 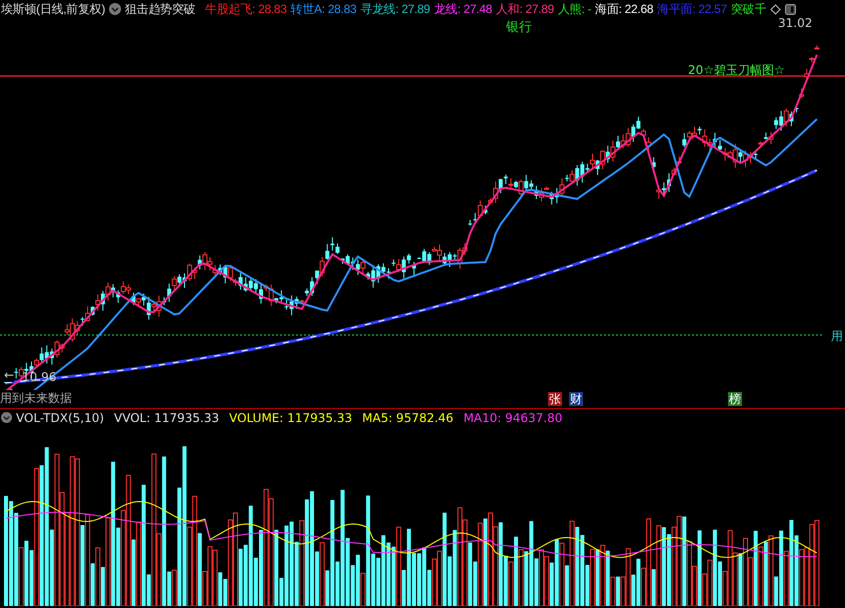 I want to click on indicator-reading: 牛股起飞: 28.83, so click(x=246, y=9).